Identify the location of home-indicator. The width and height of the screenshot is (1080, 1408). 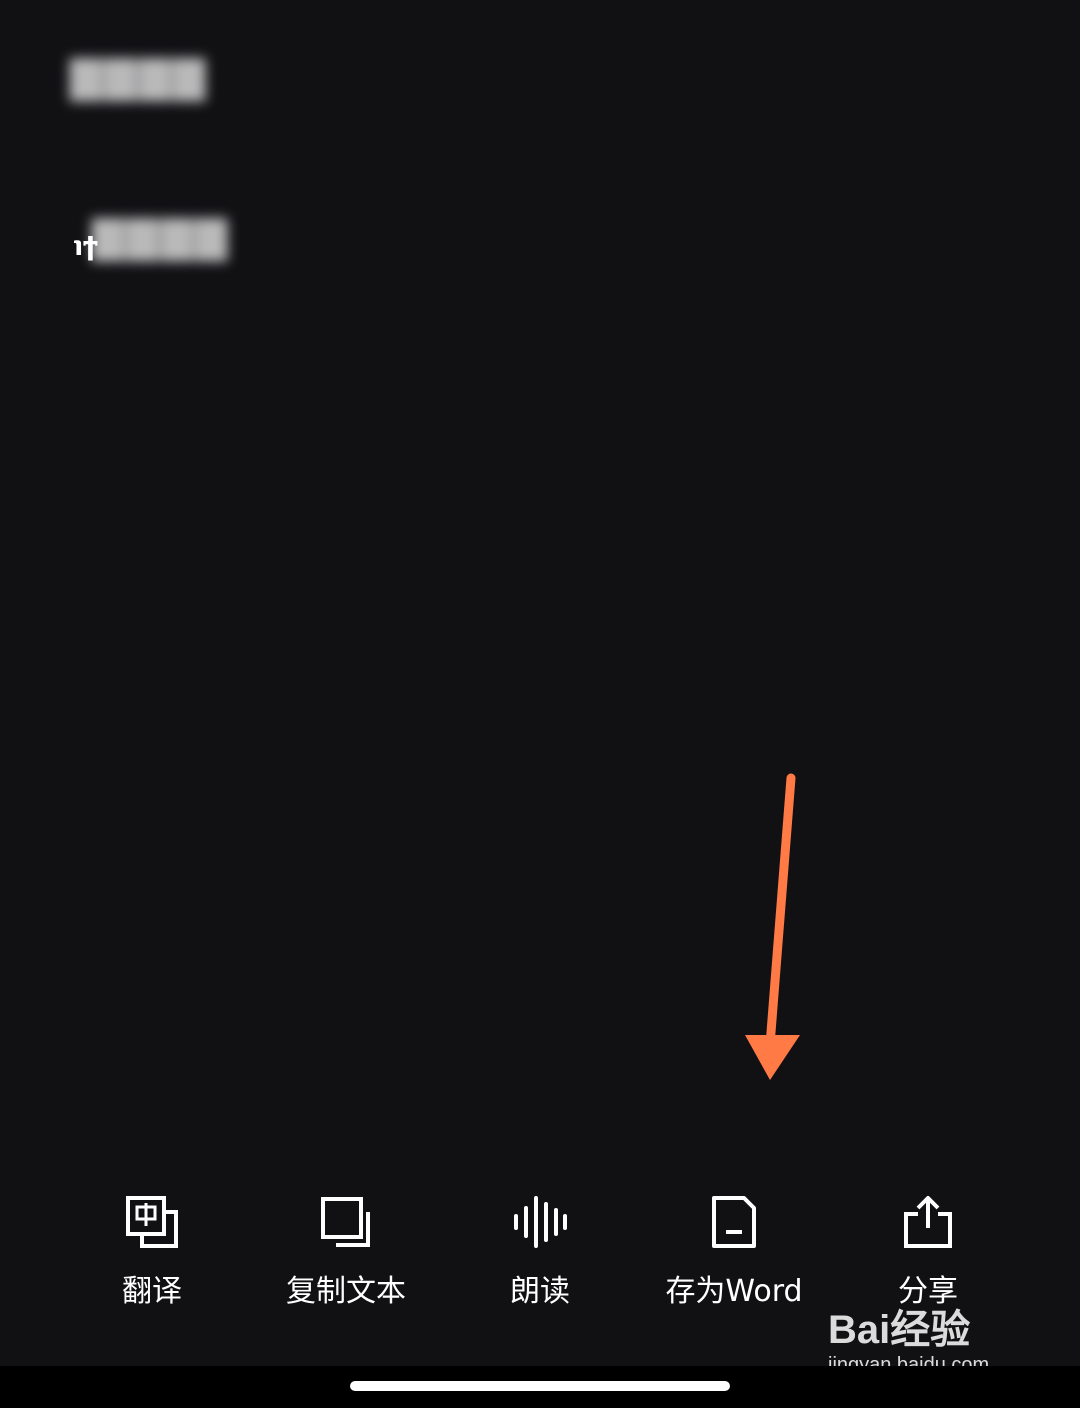
(540, 1386).